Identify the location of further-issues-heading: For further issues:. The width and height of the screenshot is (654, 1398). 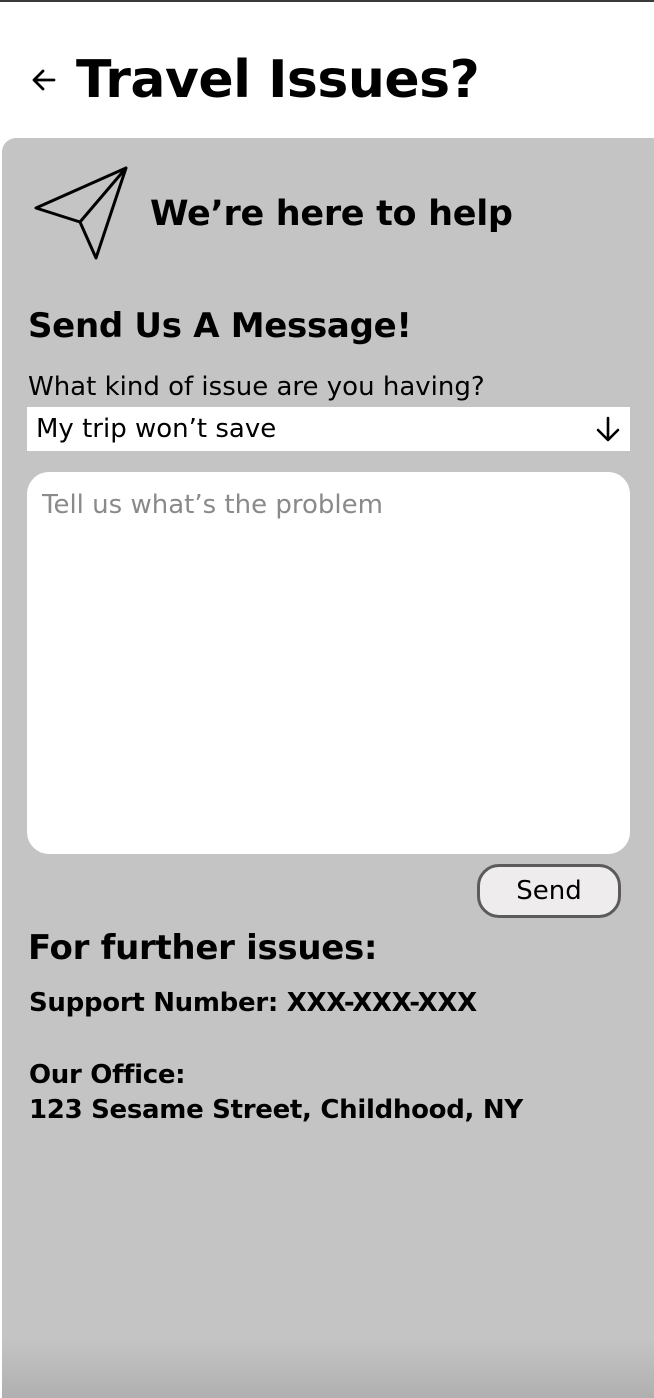
(203, 948).